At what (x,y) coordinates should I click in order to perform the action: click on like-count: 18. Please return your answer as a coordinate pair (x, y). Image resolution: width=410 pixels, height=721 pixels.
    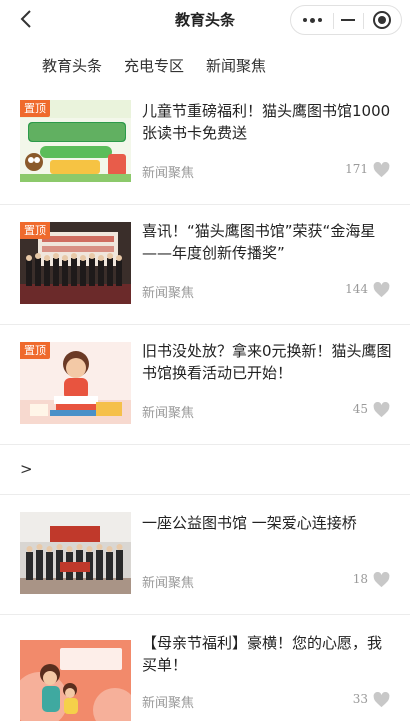
    Looking at the image, I should click on (360, 579).